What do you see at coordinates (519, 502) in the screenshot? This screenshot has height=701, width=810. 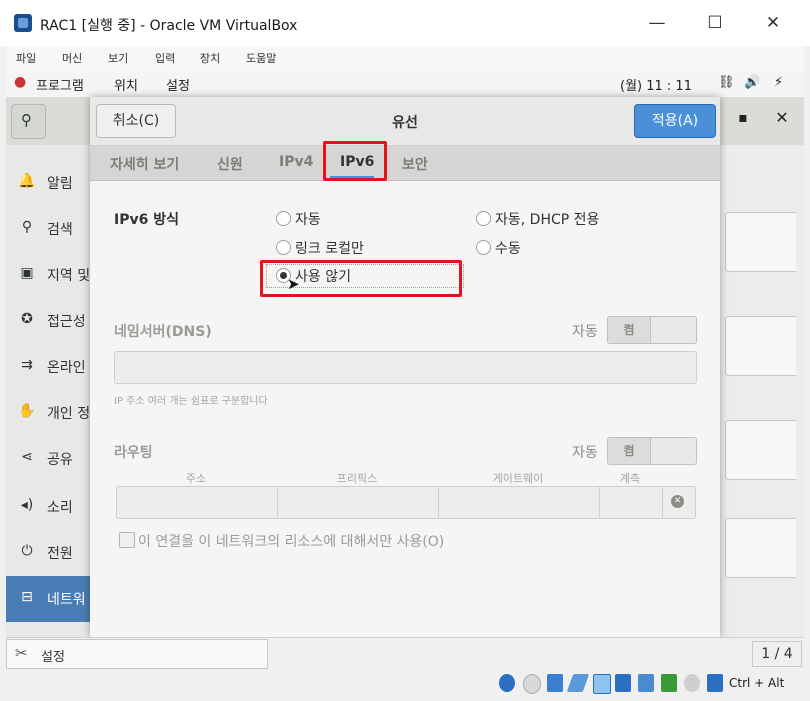 I see `route-gateway-input` at bounding box center [519, 502].